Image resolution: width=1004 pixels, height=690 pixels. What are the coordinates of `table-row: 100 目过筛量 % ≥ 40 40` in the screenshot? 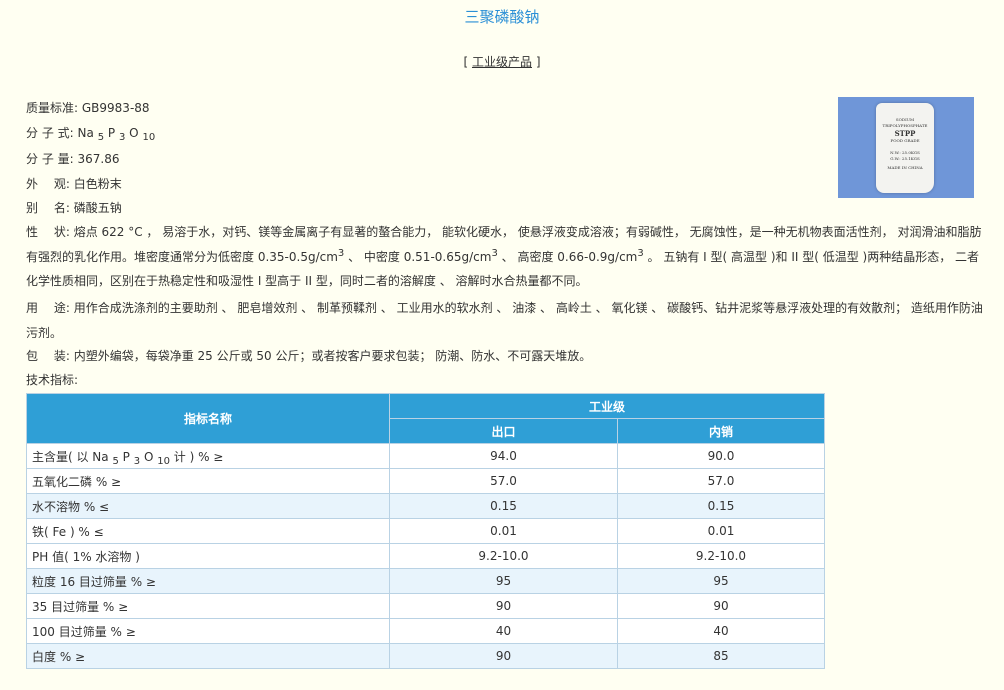 It's located at (425, 631).